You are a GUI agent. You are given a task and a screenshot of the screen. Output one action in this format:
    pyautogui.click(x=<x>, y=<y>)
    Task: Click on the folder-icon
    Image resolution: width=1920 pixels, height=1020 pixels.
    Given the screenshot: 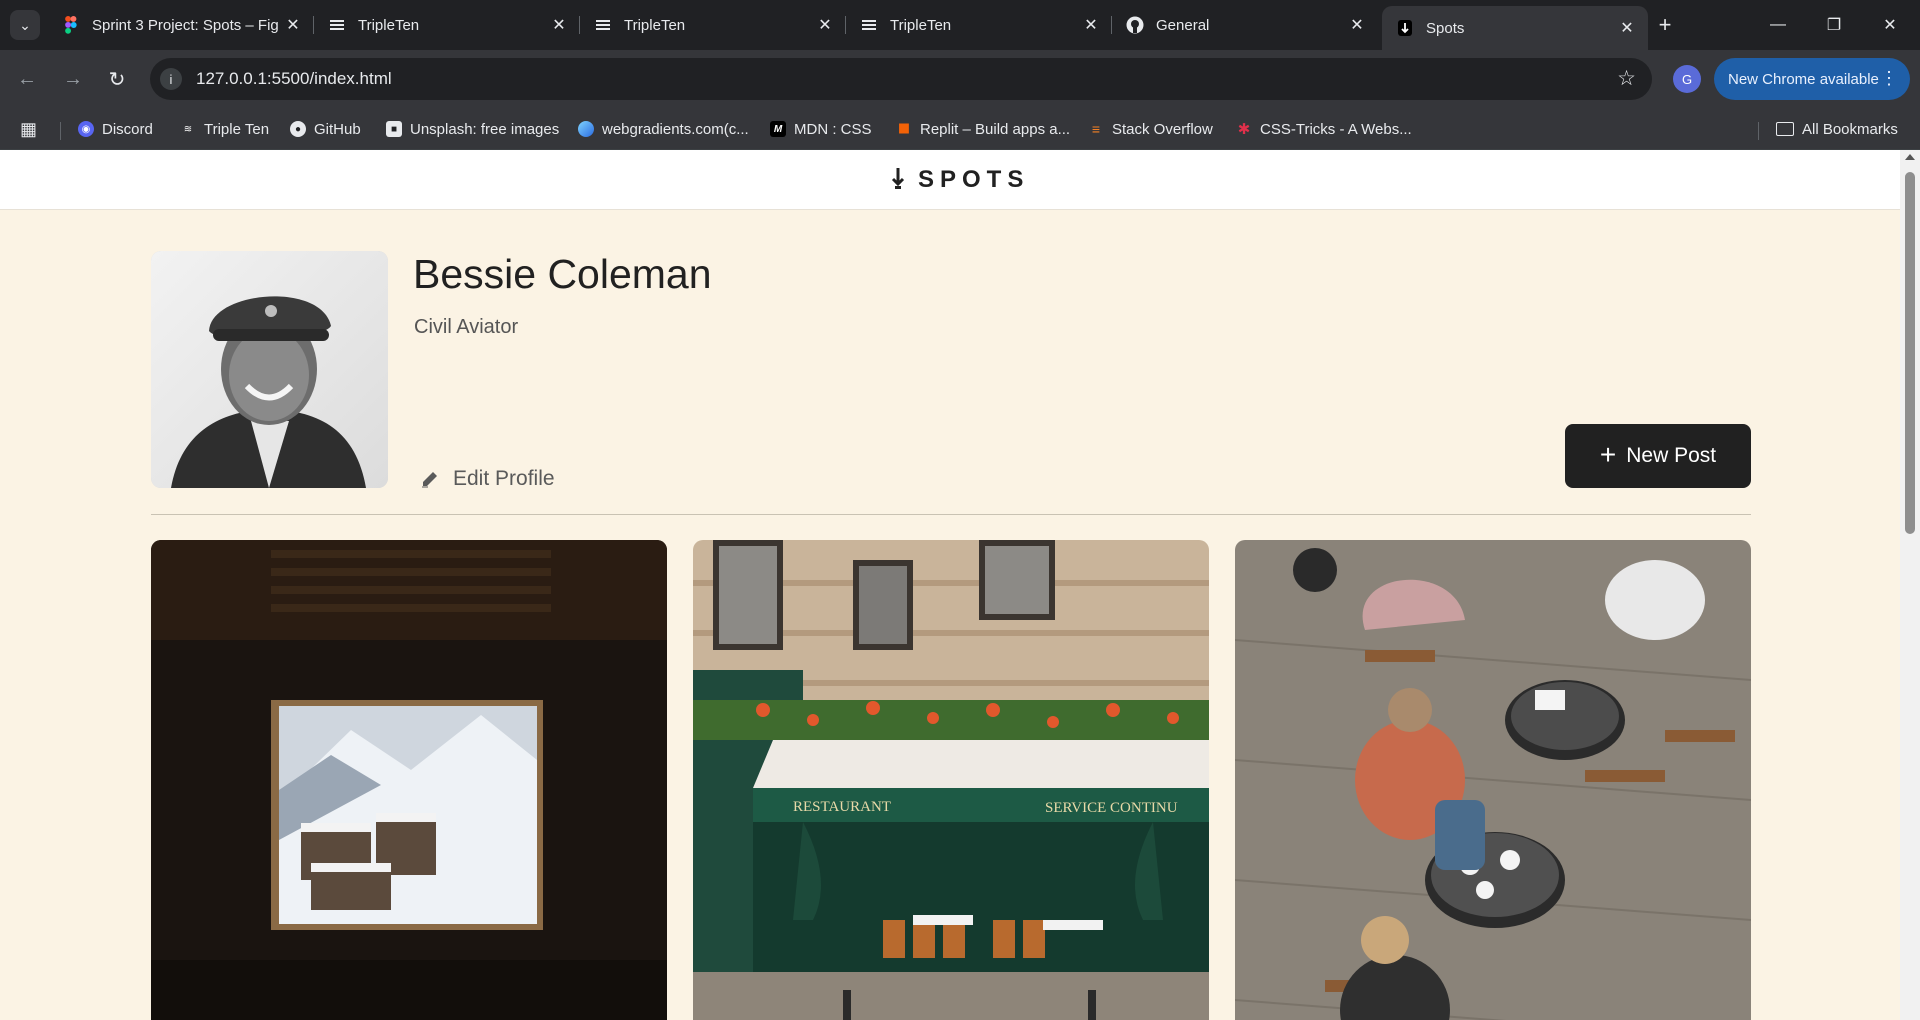 What is the action you would take?
    pyautogui.click(x=1785, y=129)
    